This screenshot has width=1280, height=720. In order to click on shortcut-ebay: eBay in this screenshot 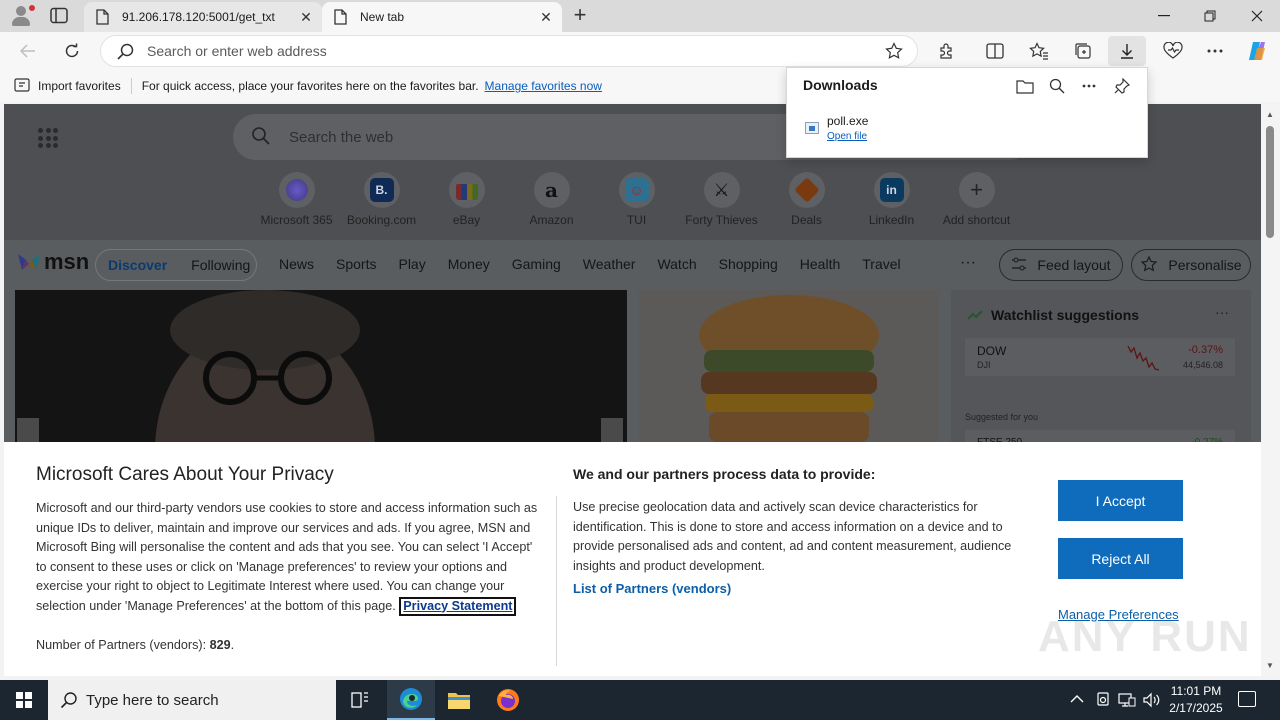, I will do `click(466, 199)`.